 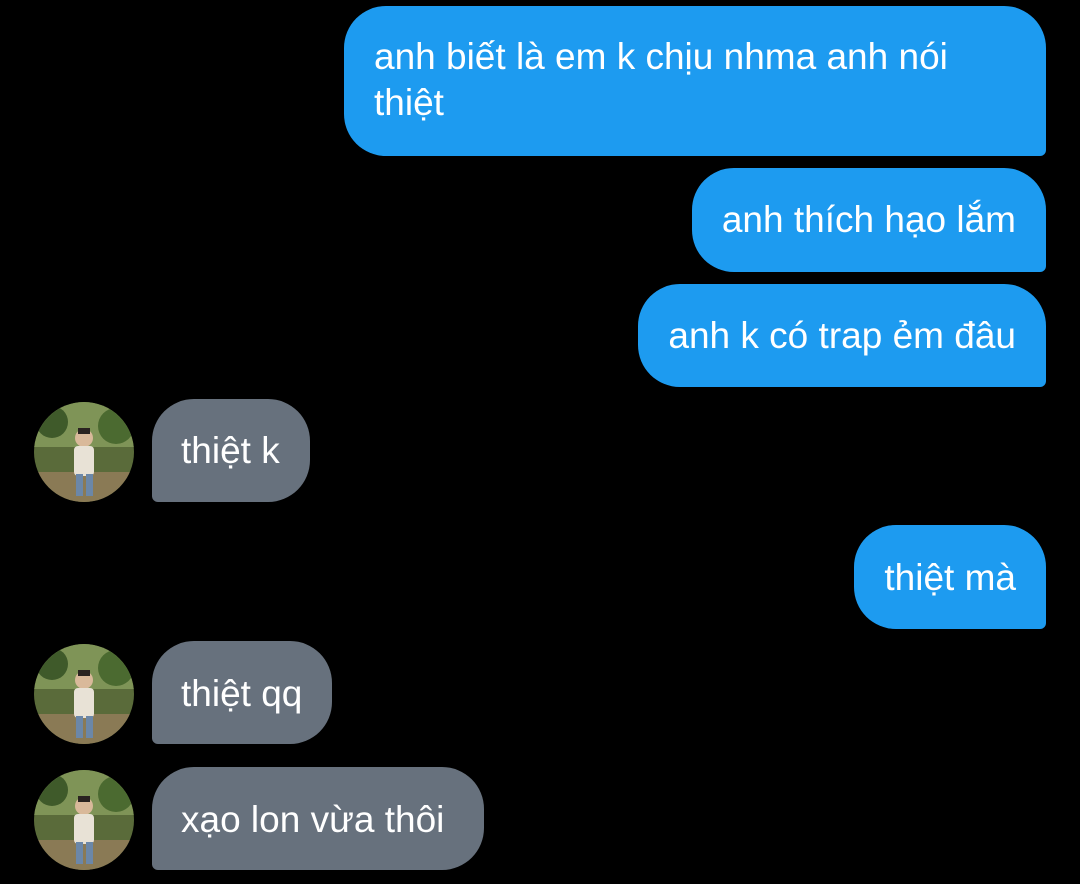 What do you see at coordinates (695, 81) in the screenshot?
I see `outgoing-message-bubble: anh biết là em k chịu nhma anh nói thiệt` at bounding box center [695, 81].